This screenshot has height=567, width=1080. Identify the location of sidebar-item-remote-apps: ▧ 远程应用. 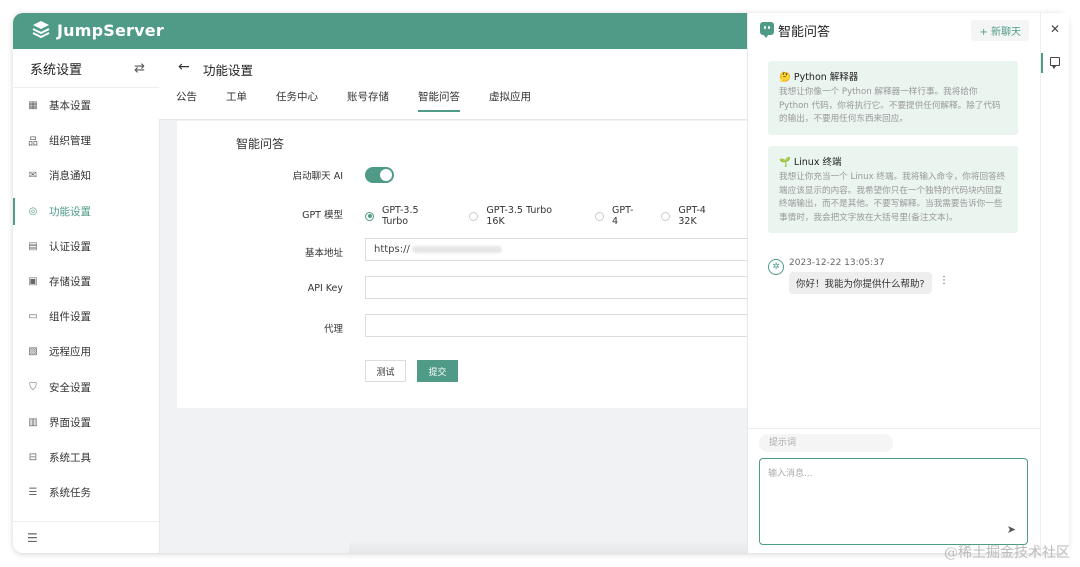
(86, 351).